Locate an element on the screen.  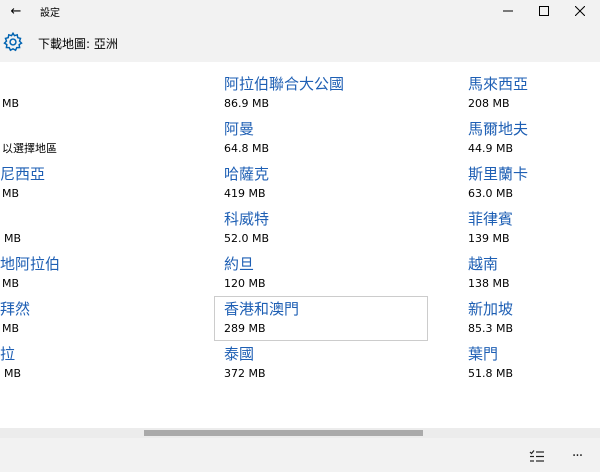
region-item: 度尼西亞 MB is located at coordinates (22, 187).